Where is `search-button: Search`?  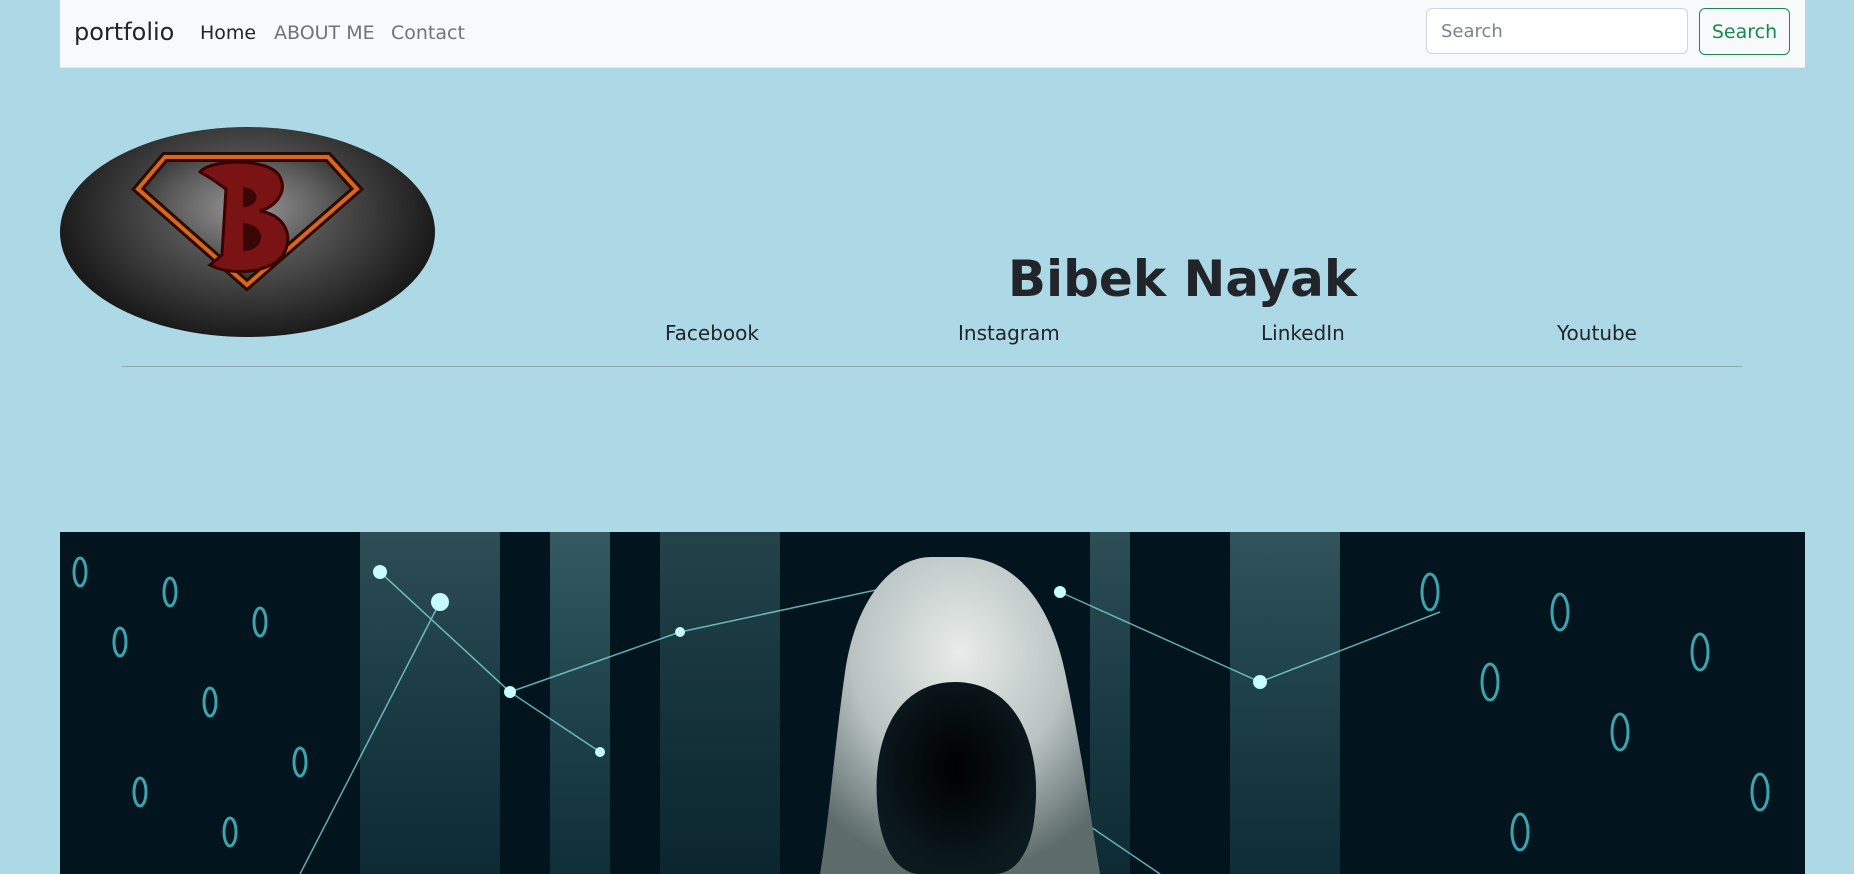 search-button: Search is located at coordinates (1744, 31).